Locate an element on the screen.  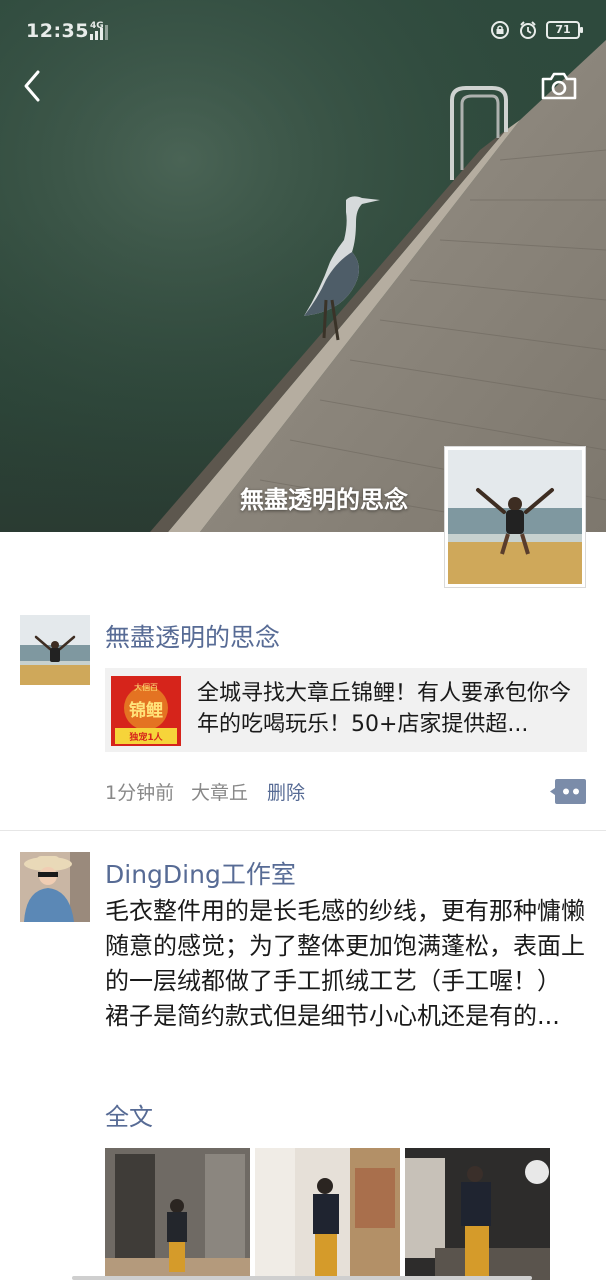
full-text-link: 全文 is located at coordinates (129, 1114).